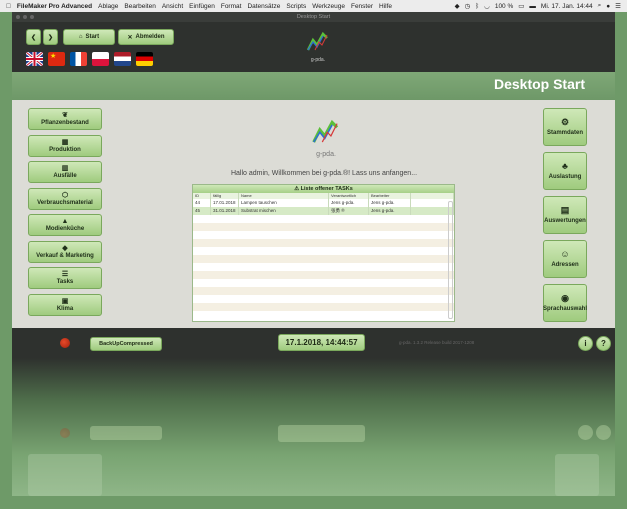  I want to click on notification-center-icon: ☰, so click(618, 6).